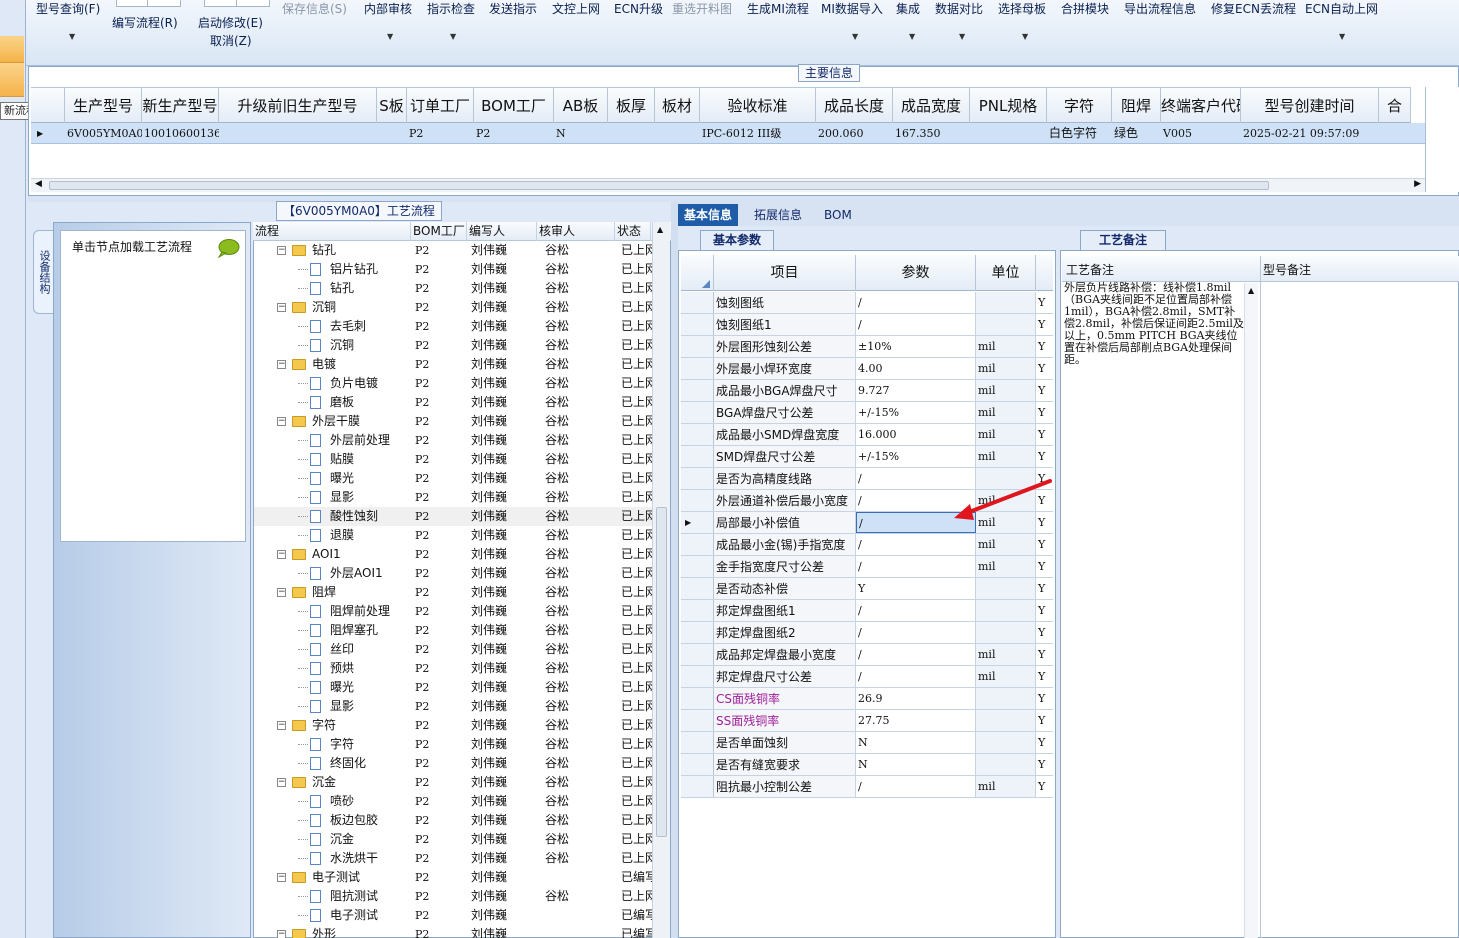 The image size is (1459, 938). I want to click on param-row: 成品最小BGA焊盘尺寸 9.727 mil Y, so click(867, 391).